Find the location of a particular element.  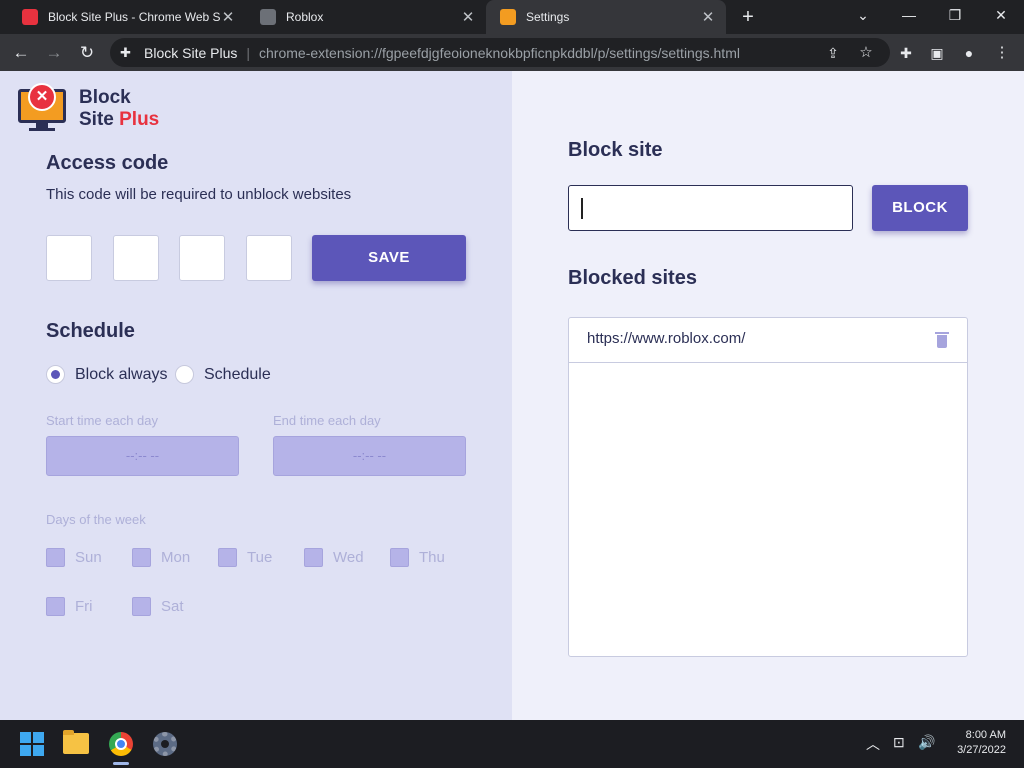

settings-favicon-icon is located at coordinates (508, 17).